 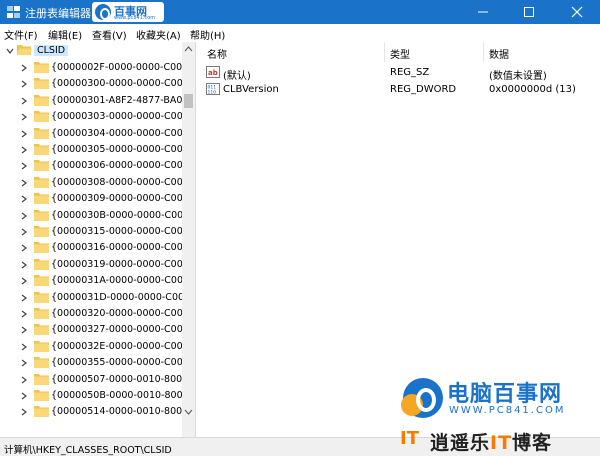 I want to click on scroll-thumb, so click(x=188, y=101).